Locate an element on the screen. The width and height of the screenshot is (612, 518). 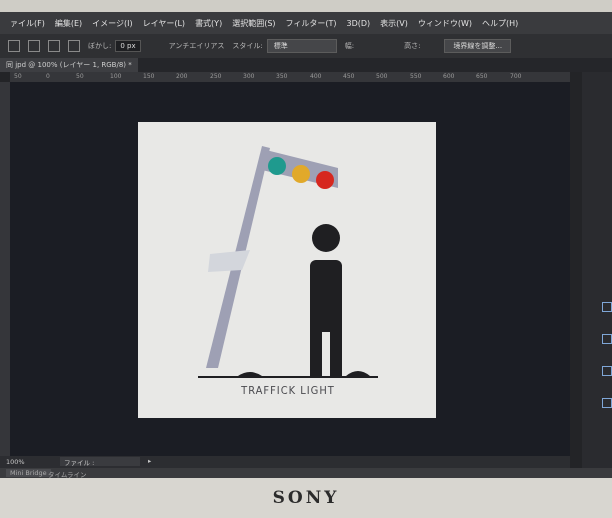
ruler-tick: 650 is located at coordinates (482, 76).